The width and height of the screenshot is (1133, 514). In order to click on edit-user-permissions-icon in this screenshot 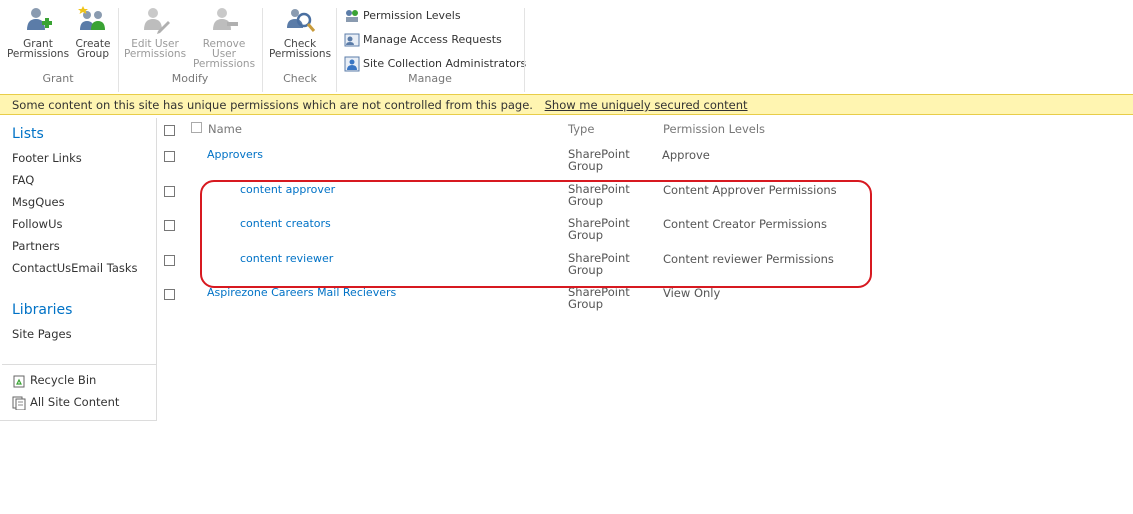, I will do `click(157, 21)`.